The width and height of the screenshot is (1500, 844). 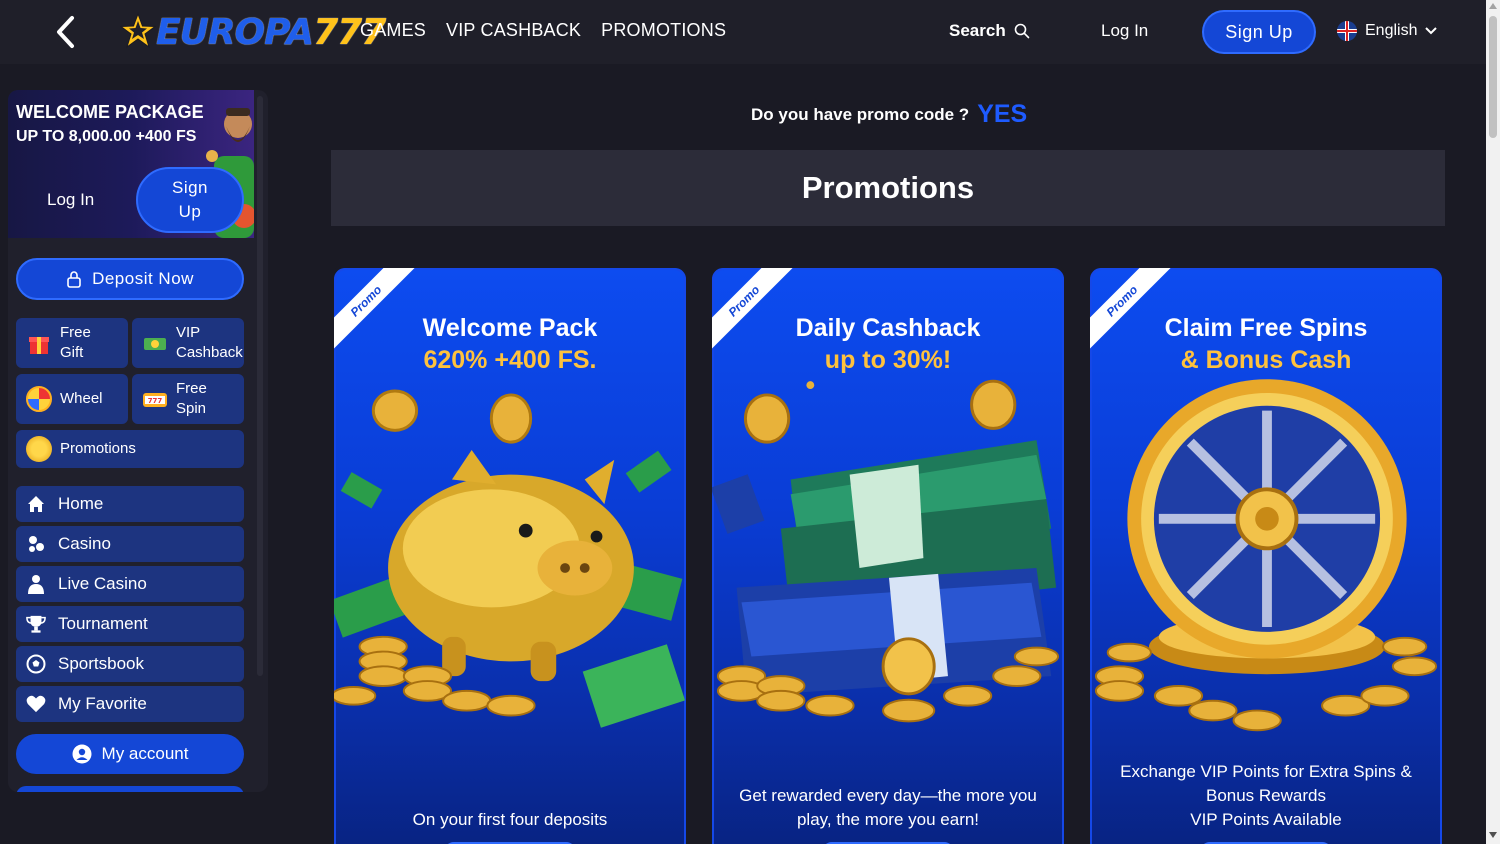 I want to click on home-icon, so click(x=36, y=504).